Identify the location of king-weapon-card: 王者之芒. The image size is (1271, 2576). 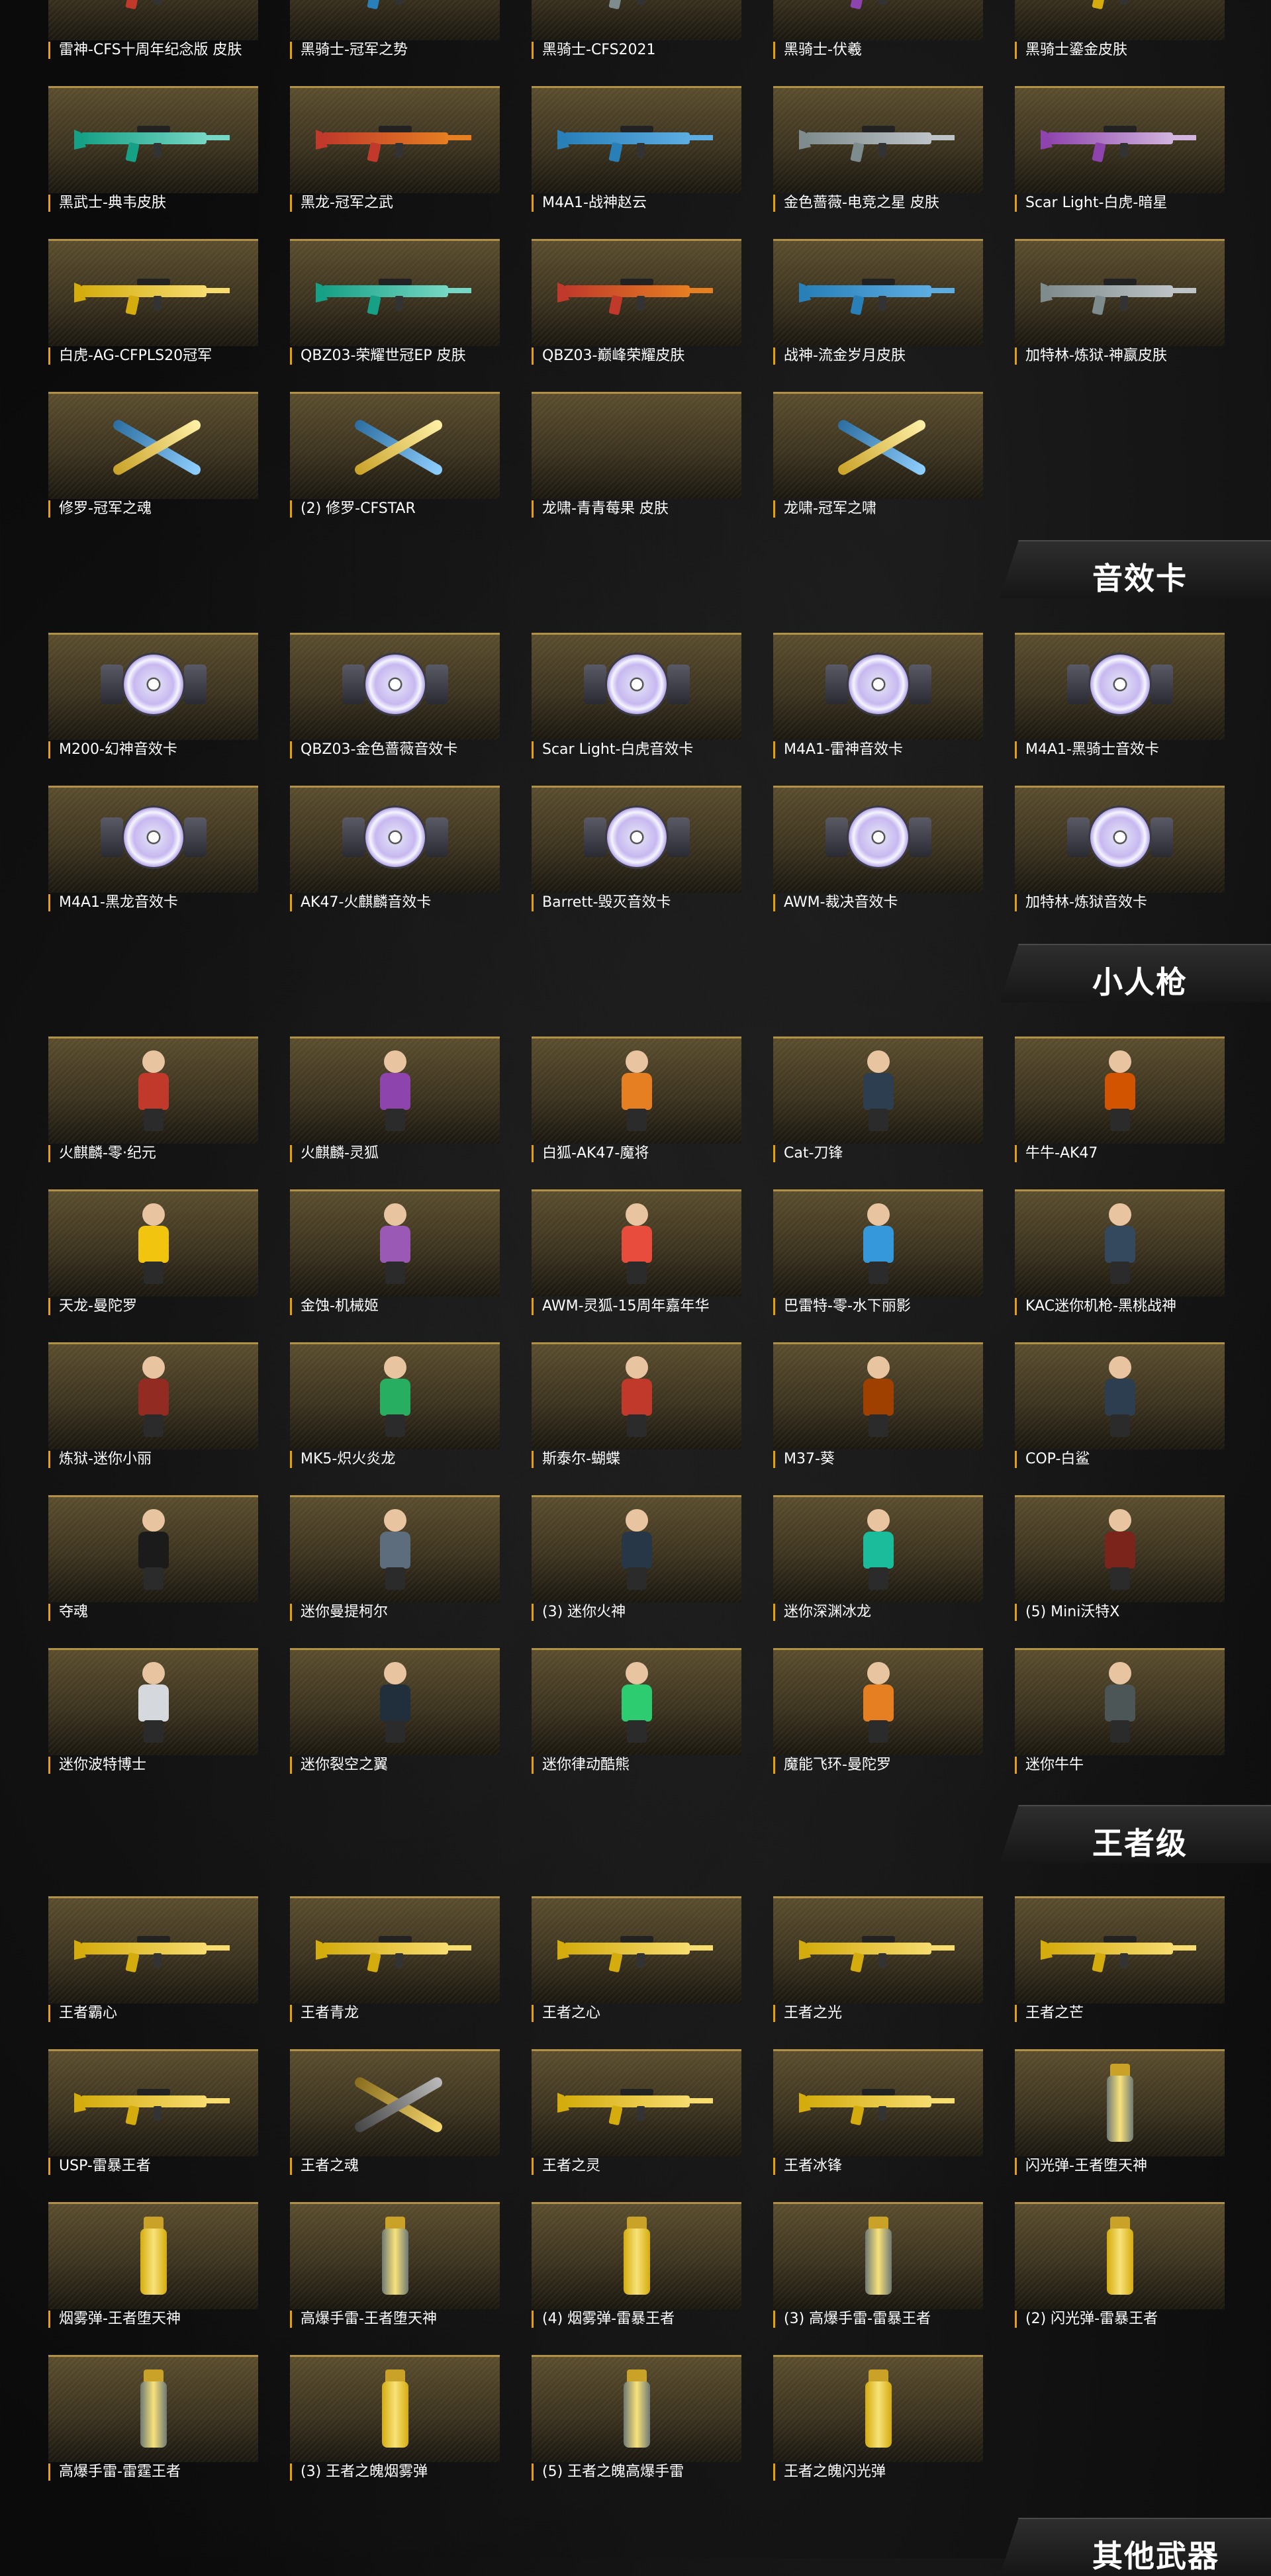
(1120, 1960).